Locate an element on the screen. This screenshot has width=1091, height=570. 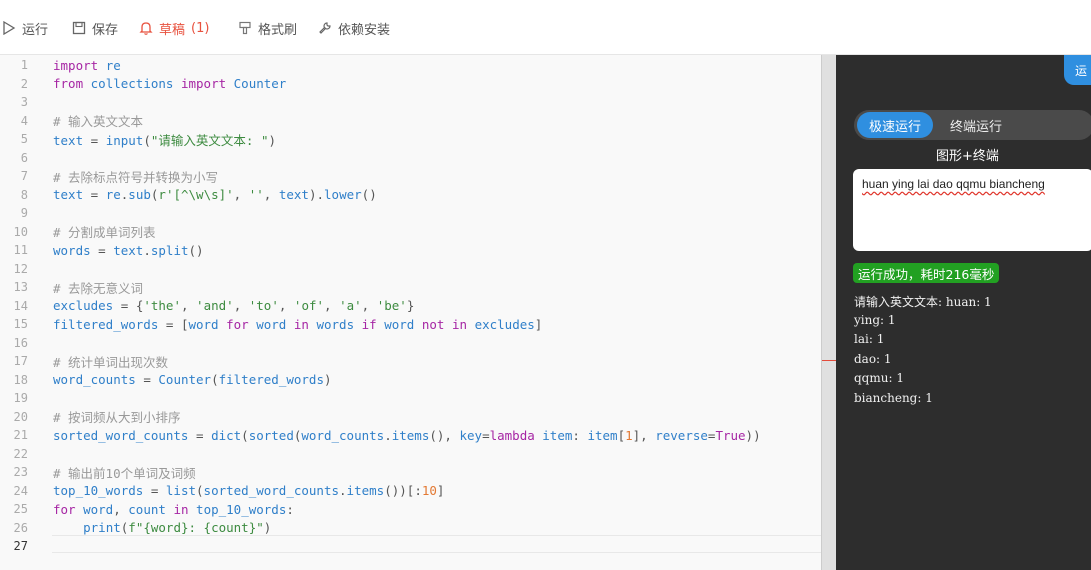
code-text: # 输入英文文本 is located at coordinates (98, 122).